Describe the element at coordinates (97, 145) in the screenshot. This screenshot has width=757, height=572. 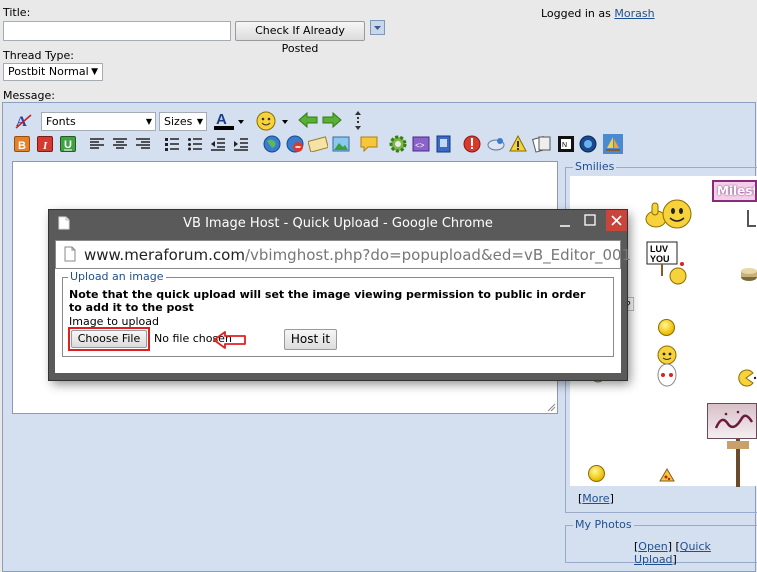
I see `align-left-icon` at that location.